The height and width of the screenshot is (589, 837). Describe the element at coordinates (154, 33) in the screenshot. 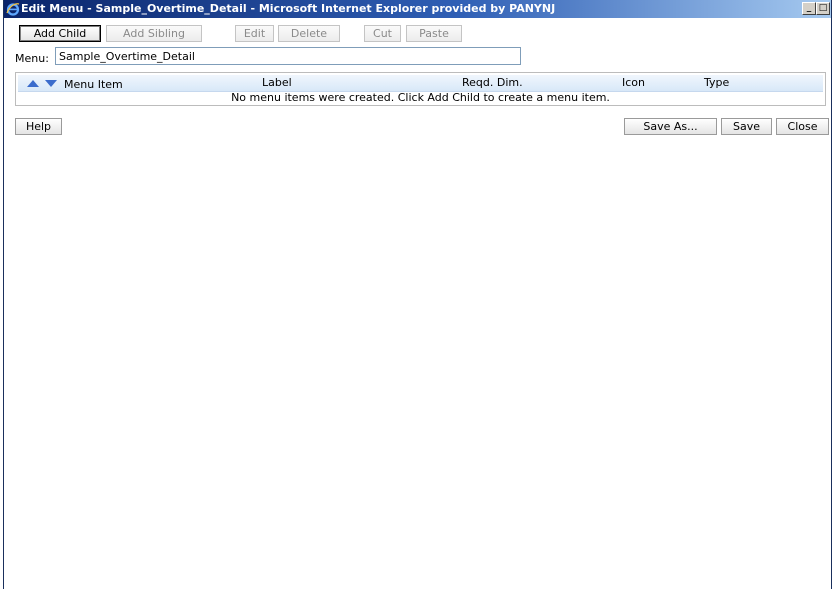

I see `add-sibling-button: Add Sibling` at that location.